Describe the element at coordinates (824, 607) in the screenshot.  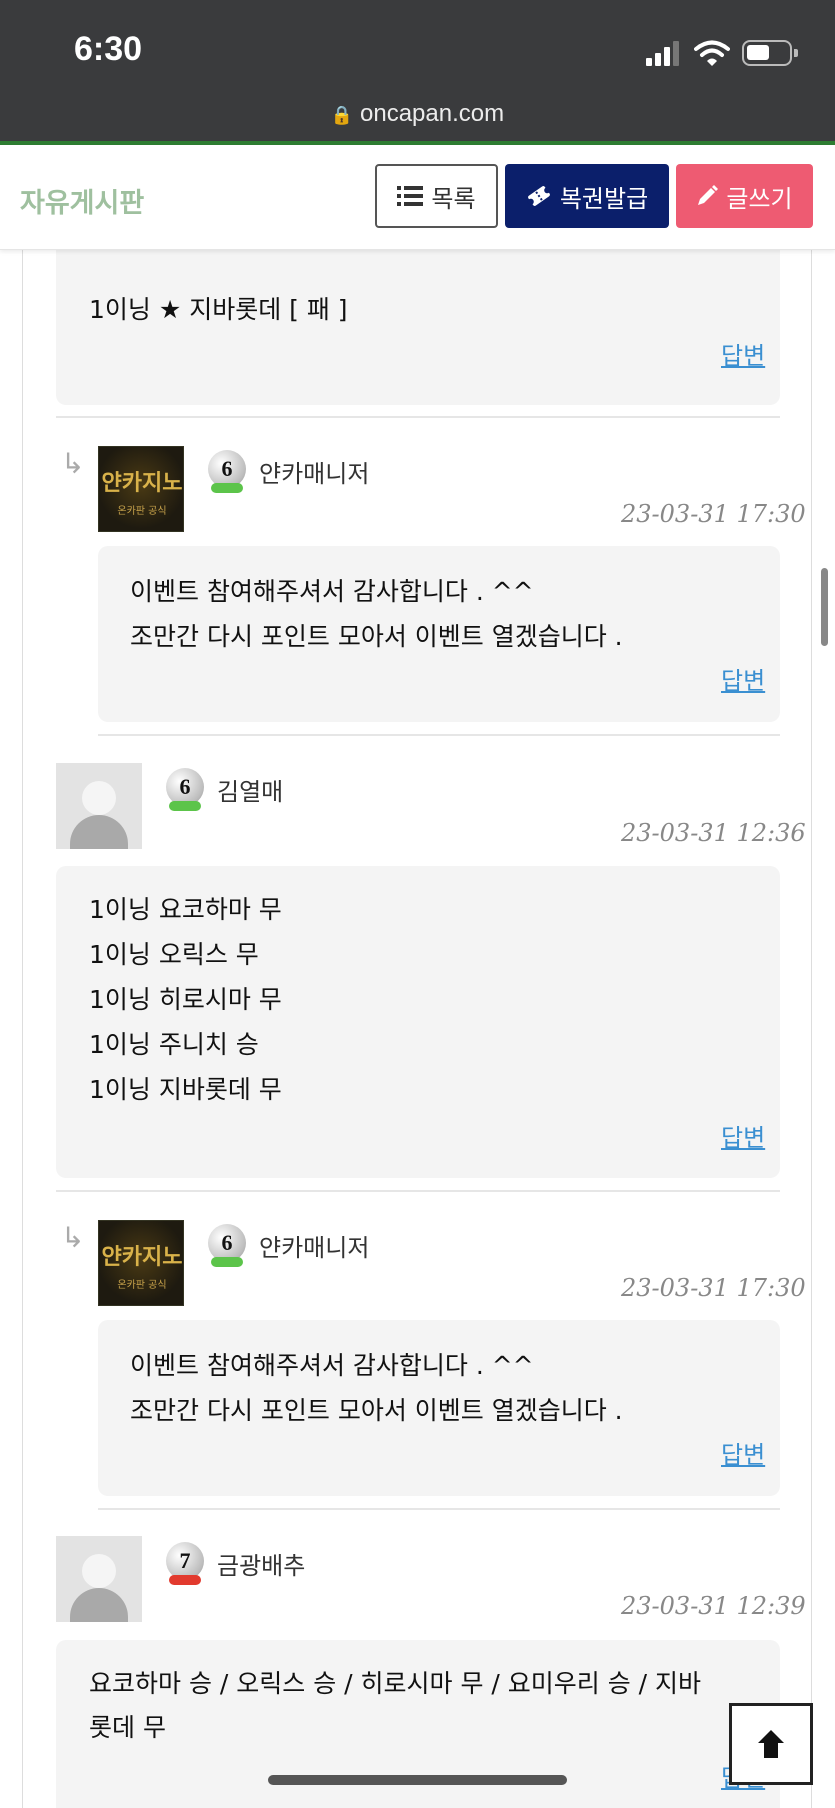
I see `scrollbar` at that location.